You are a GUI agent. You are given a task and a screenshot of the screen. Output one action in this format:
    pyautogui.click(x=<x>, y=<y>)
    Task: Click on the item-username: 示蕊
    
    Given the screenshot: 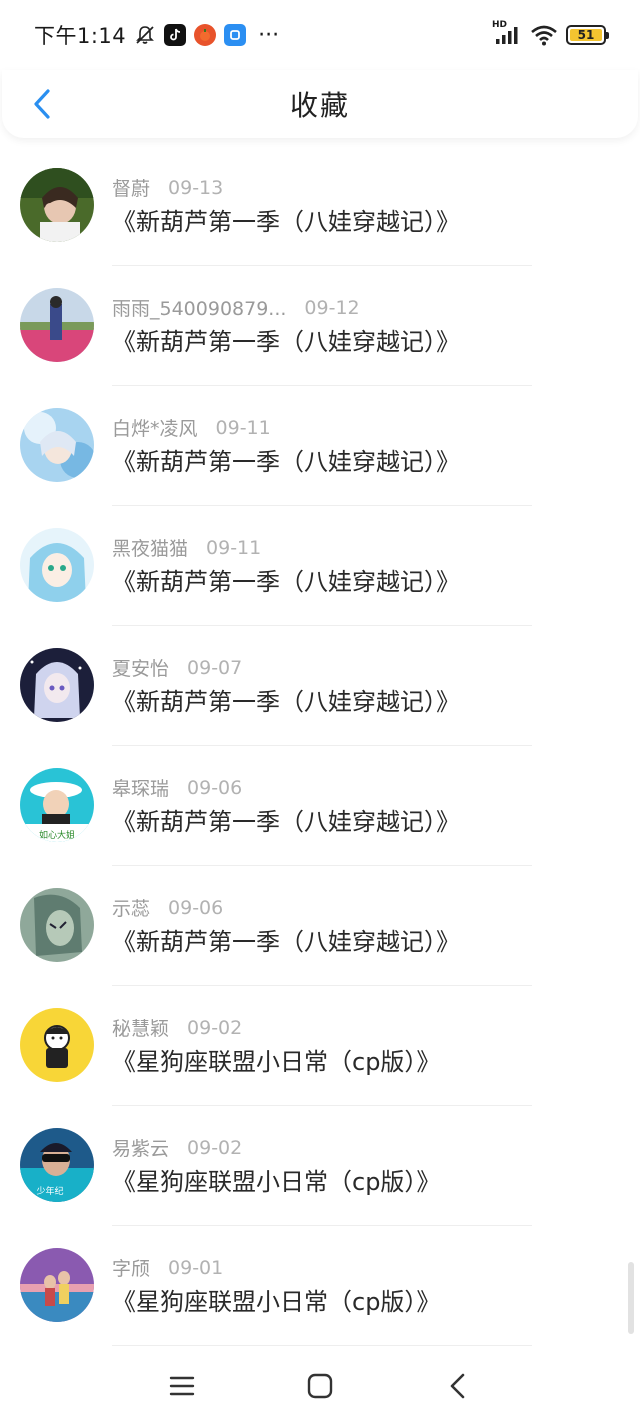 What is the action you would take?
    pyautogui.click(x=131, y=909)
    